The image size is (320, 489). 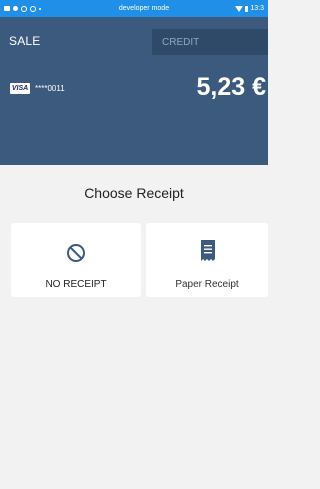 What do you see at coordinates (40, 8) in the screenshot?
I see `more-icon` at bounding box center [40, 8].